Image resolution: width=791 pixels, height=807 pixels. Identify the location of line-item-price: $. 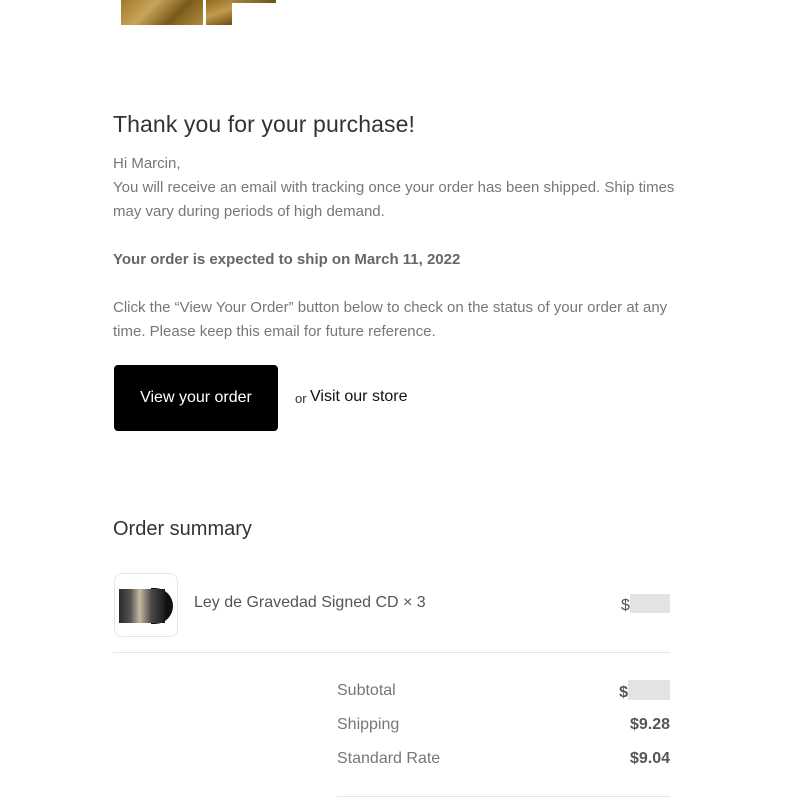
(645, 604).